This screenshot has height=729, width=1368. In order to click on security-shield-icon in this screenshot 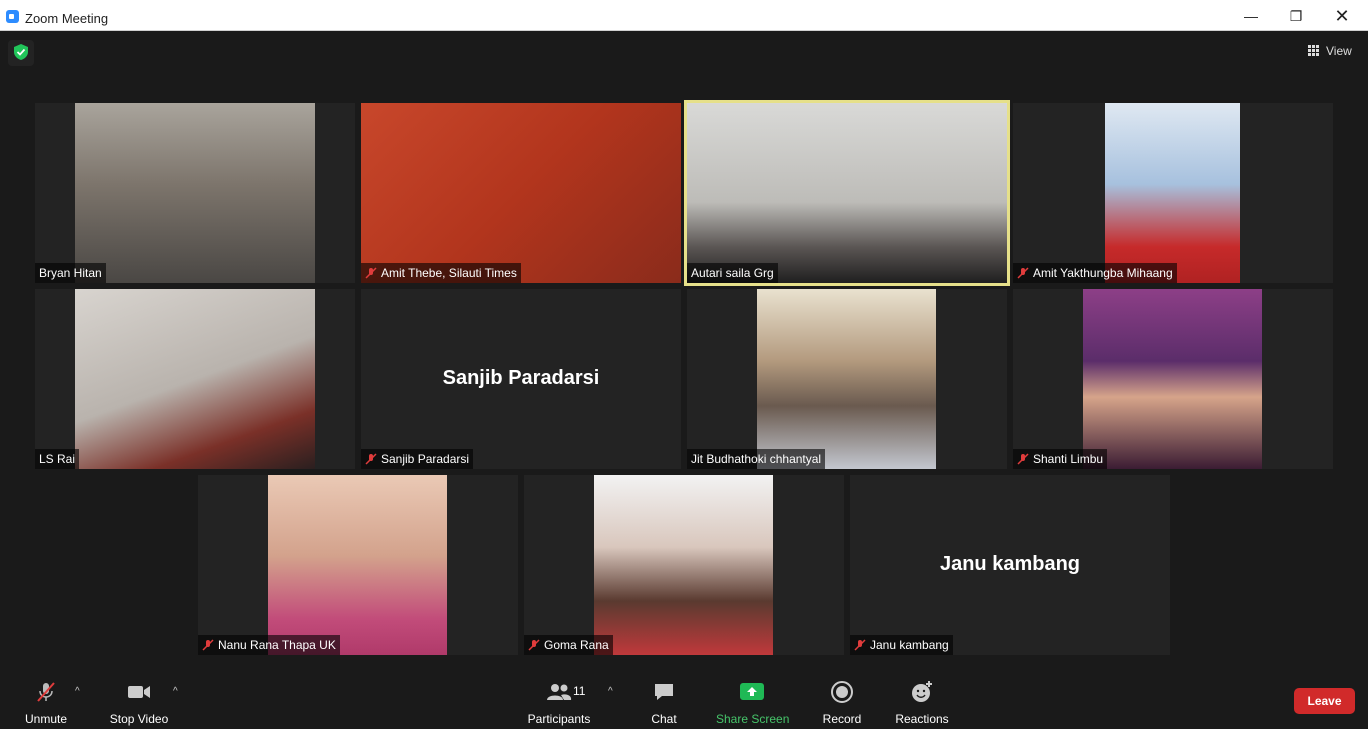, I will do `click(21, 53)`.